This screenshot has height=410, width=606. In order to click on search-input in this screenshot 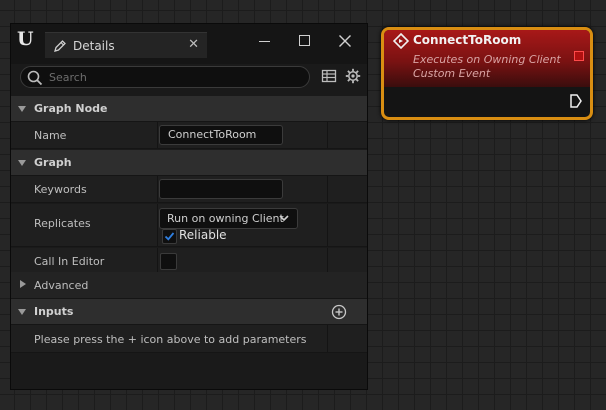, I will do `click(174, 77)`.